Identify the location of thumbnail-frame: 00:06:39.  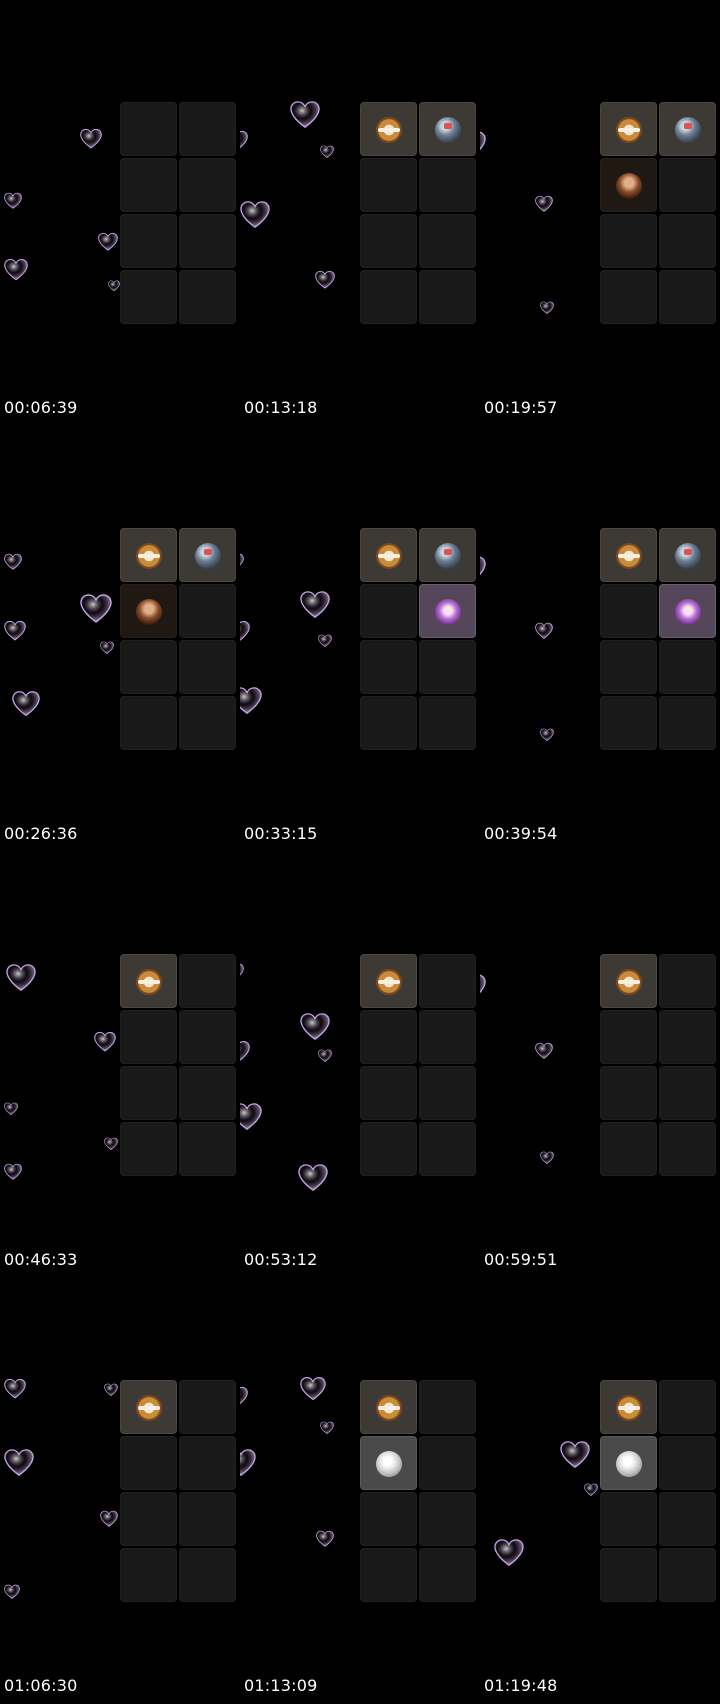
(120, 213).